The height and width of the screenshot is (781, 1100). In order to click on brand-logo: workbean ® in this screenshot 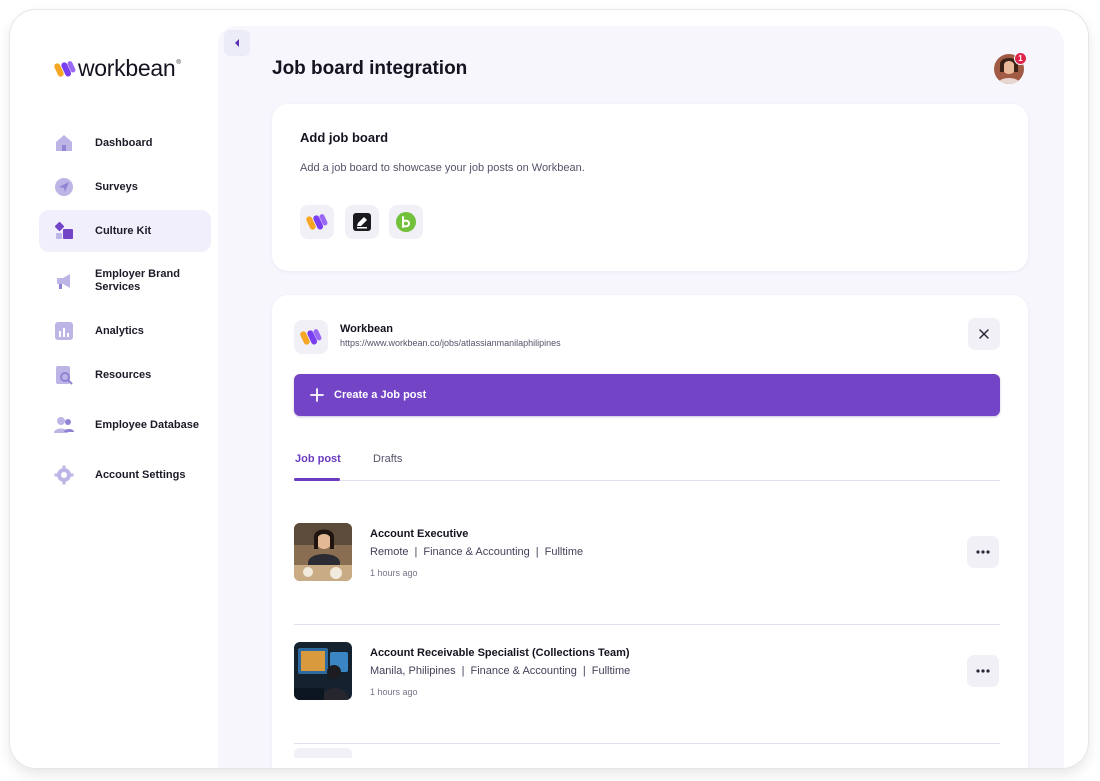, I will do `click(117, 68)`.